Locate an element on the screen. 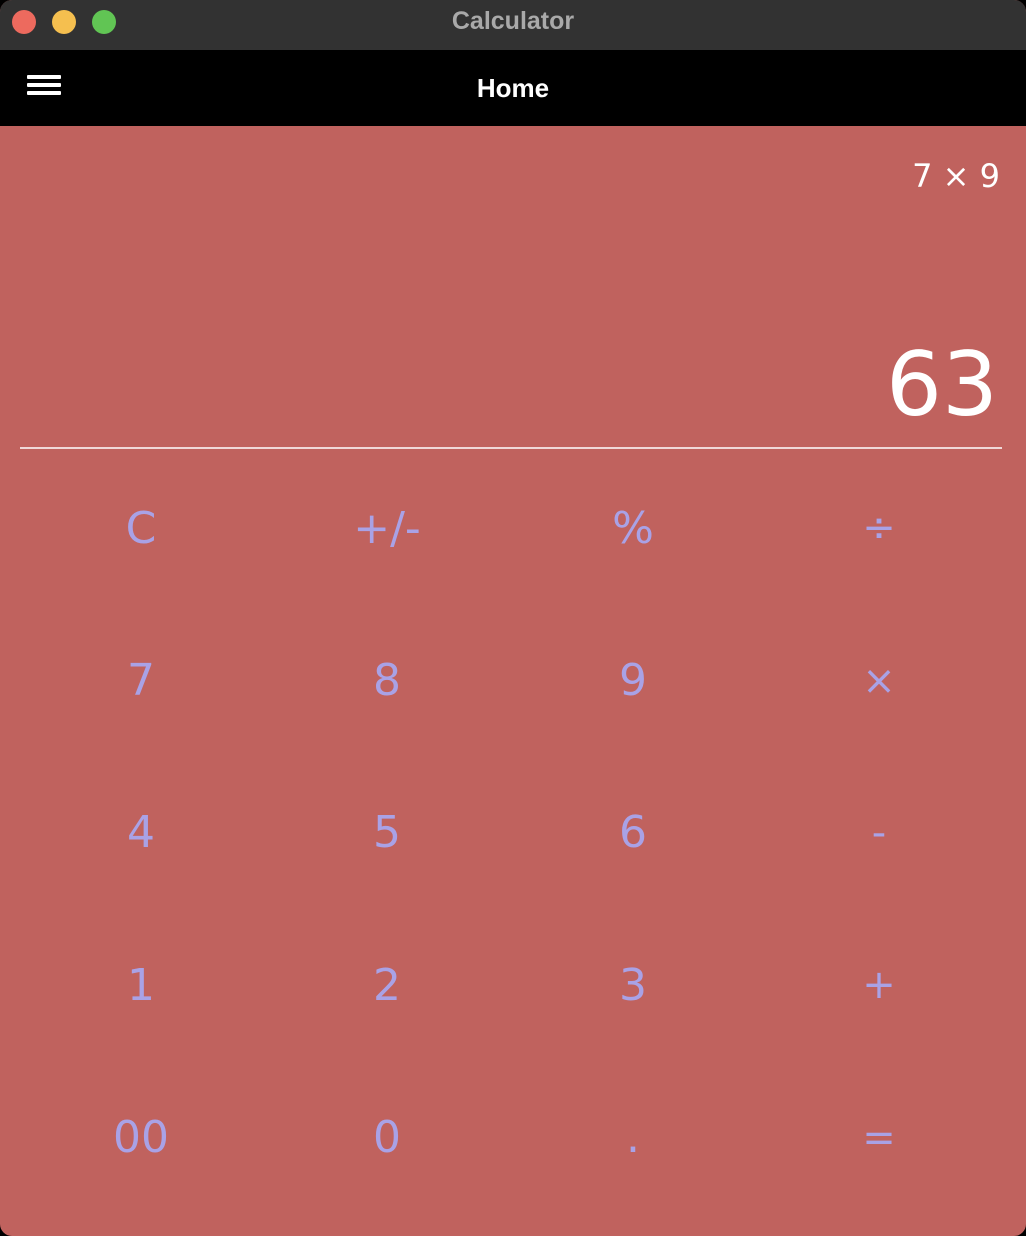  expression-display: 7 × 9 is located at coordinates (956, 176).